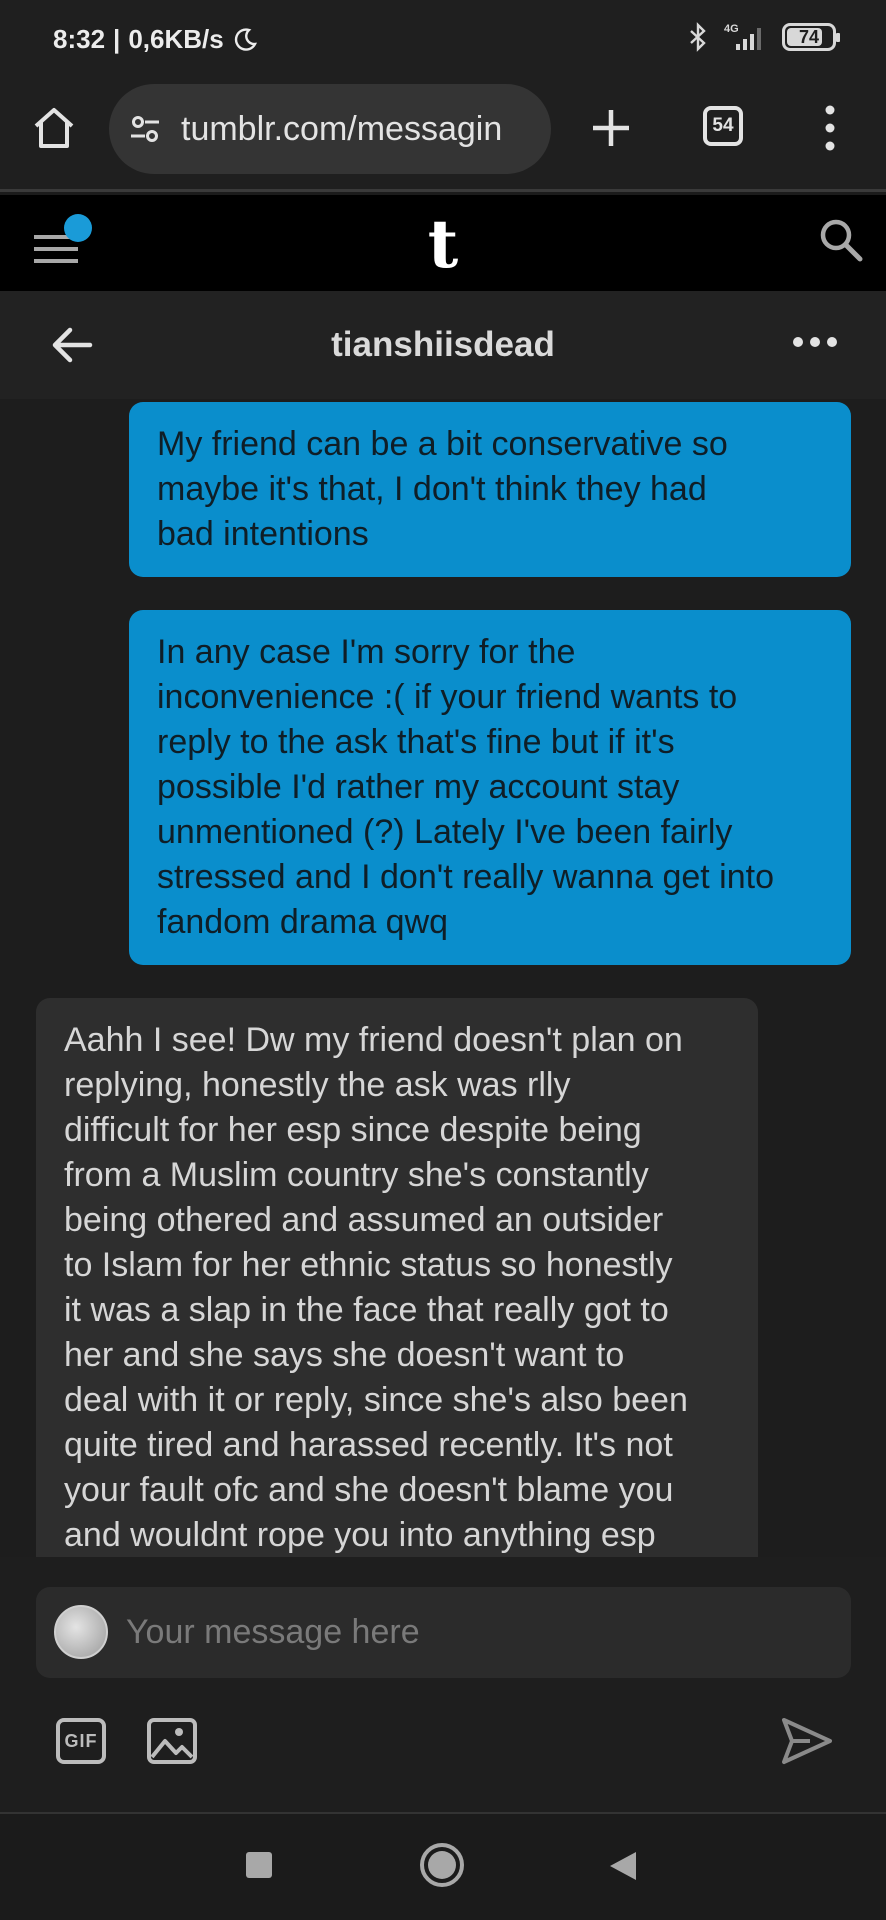 This screenshot has height=1920, width=886. What do you see at coordinates (81, 1632) in the screenshot?
I see `avatar` at bounding box center [81, 1632].